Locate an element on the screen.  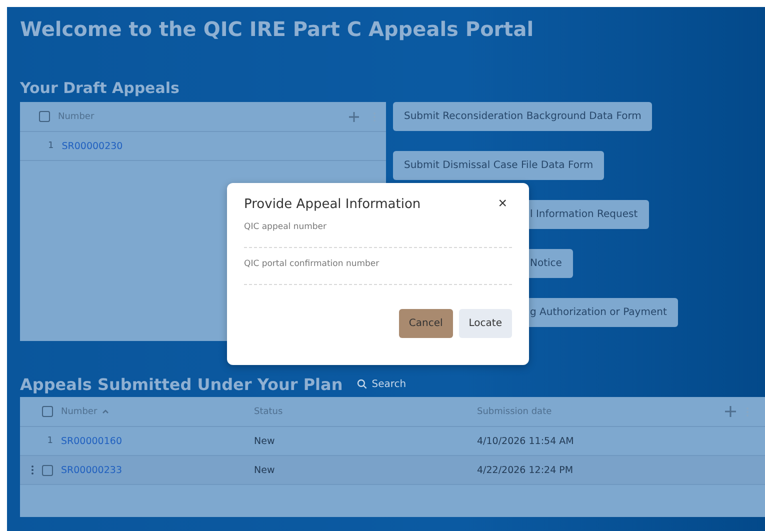
column-header: Submission date is located at coordinates (514, 411).